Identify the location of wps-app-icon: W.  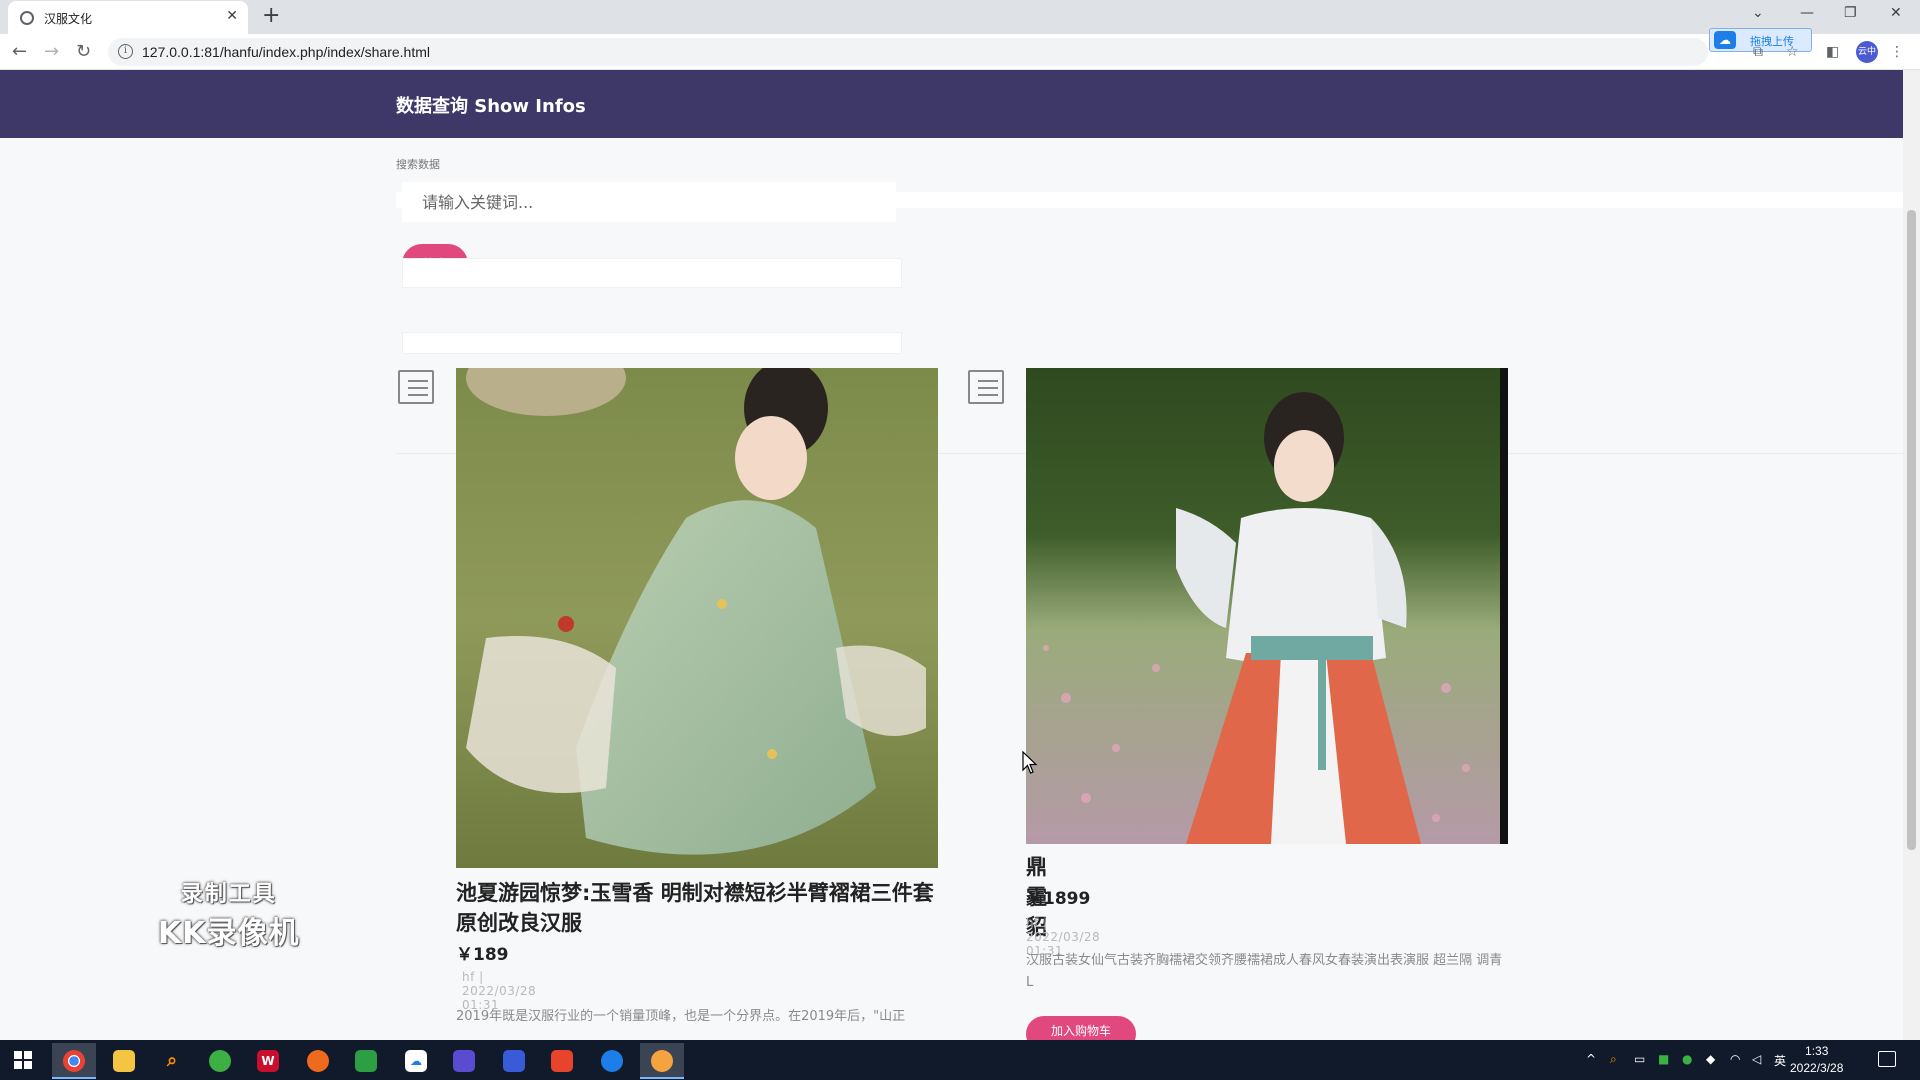
(268, 1061).